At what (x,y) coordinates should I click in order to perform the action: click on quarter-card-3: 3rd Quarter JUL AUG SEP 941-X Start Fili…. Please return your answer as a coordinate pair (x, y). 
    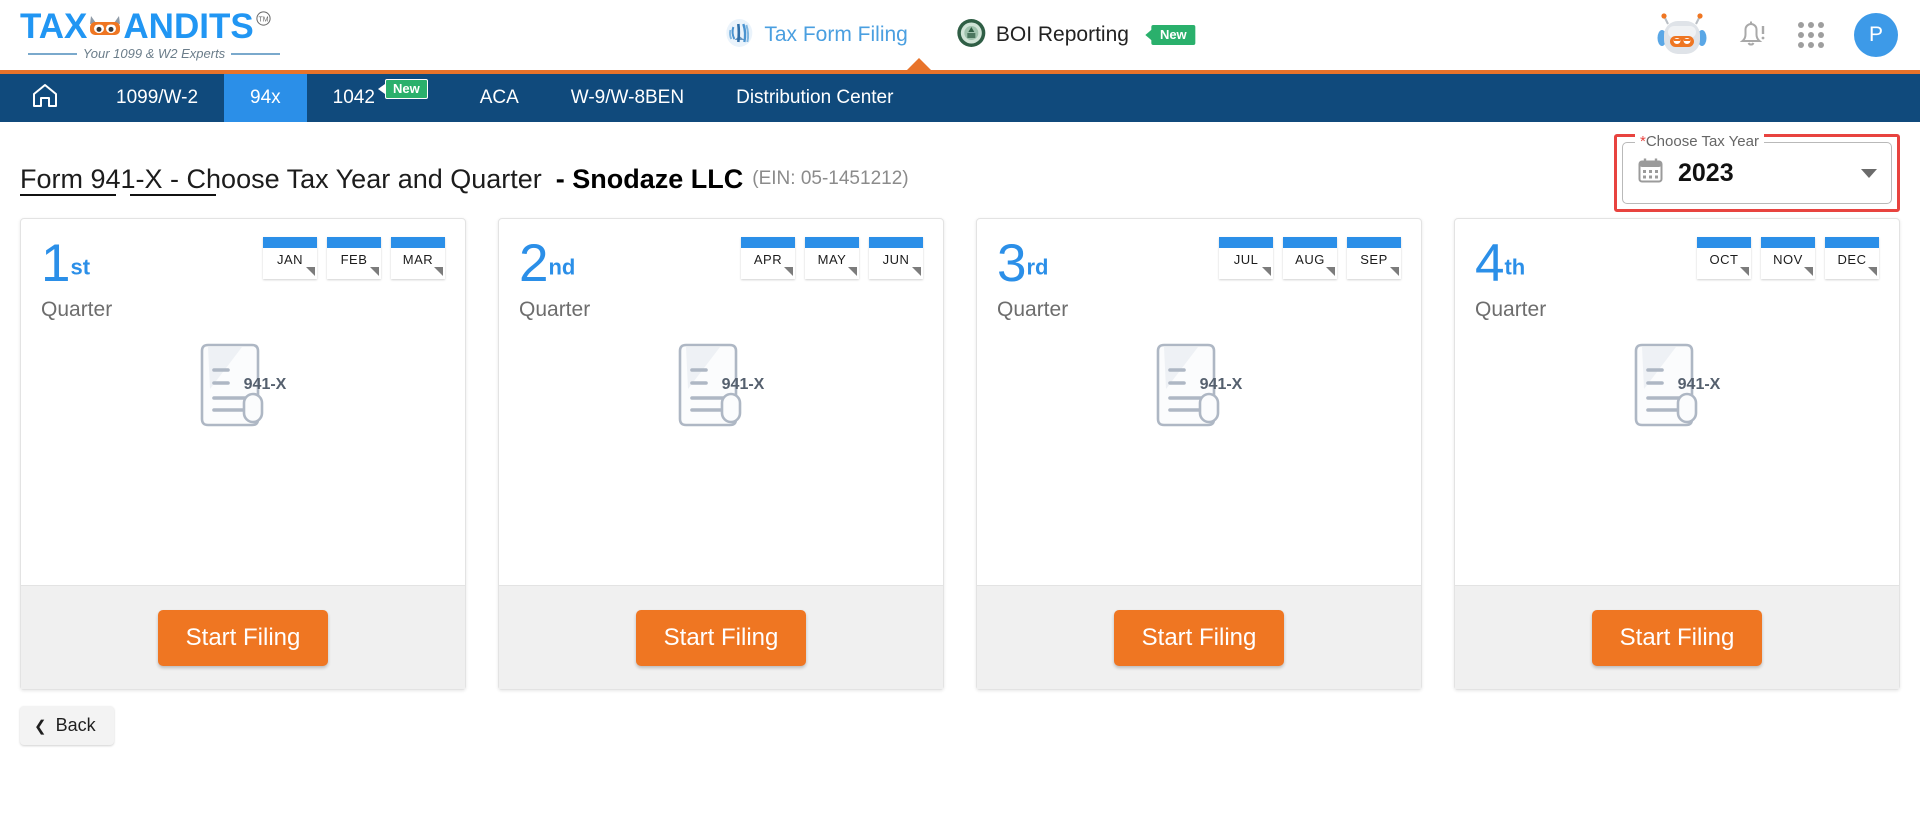
    Looking at the image, I should click on (1199, 454).